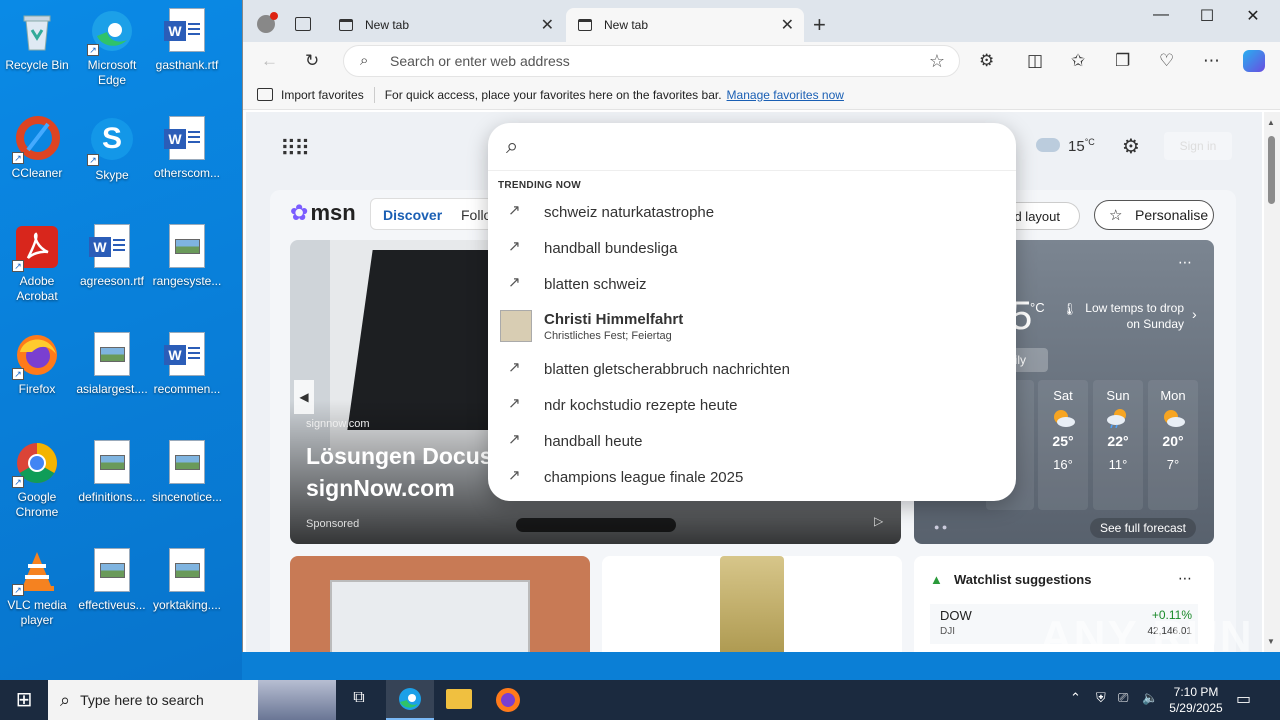  I want to click on forecast-day-sat: Sat 25° 16°, so click(1063, 445).